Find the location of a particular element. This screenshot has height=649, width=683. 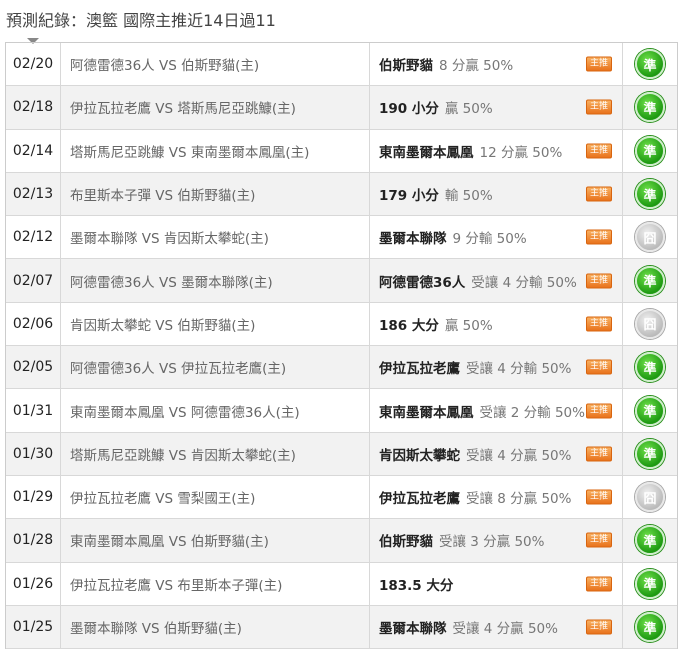

match-cell: 阿德雷德36人 VS 伯斯野貓(主) is located at coordinates (215, 64).